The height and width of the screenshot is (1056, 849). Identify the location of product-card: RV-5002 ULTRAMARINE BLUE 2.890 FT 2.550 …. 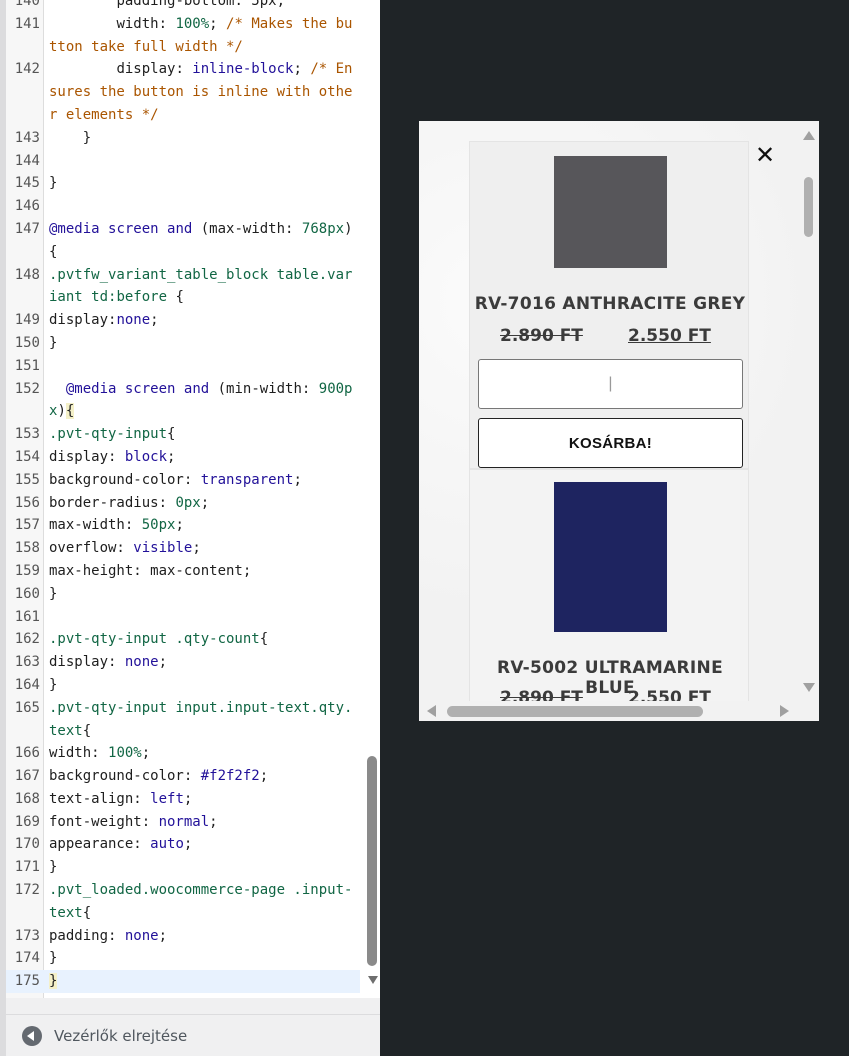
(609, 585).